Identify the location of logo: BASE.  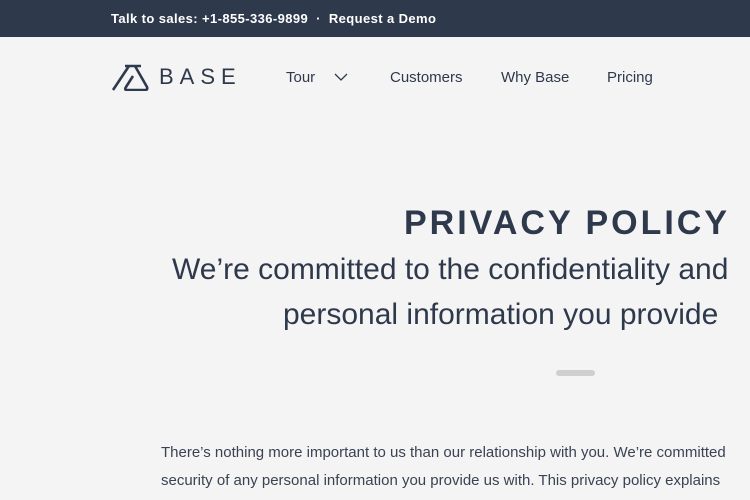
(176, 77).